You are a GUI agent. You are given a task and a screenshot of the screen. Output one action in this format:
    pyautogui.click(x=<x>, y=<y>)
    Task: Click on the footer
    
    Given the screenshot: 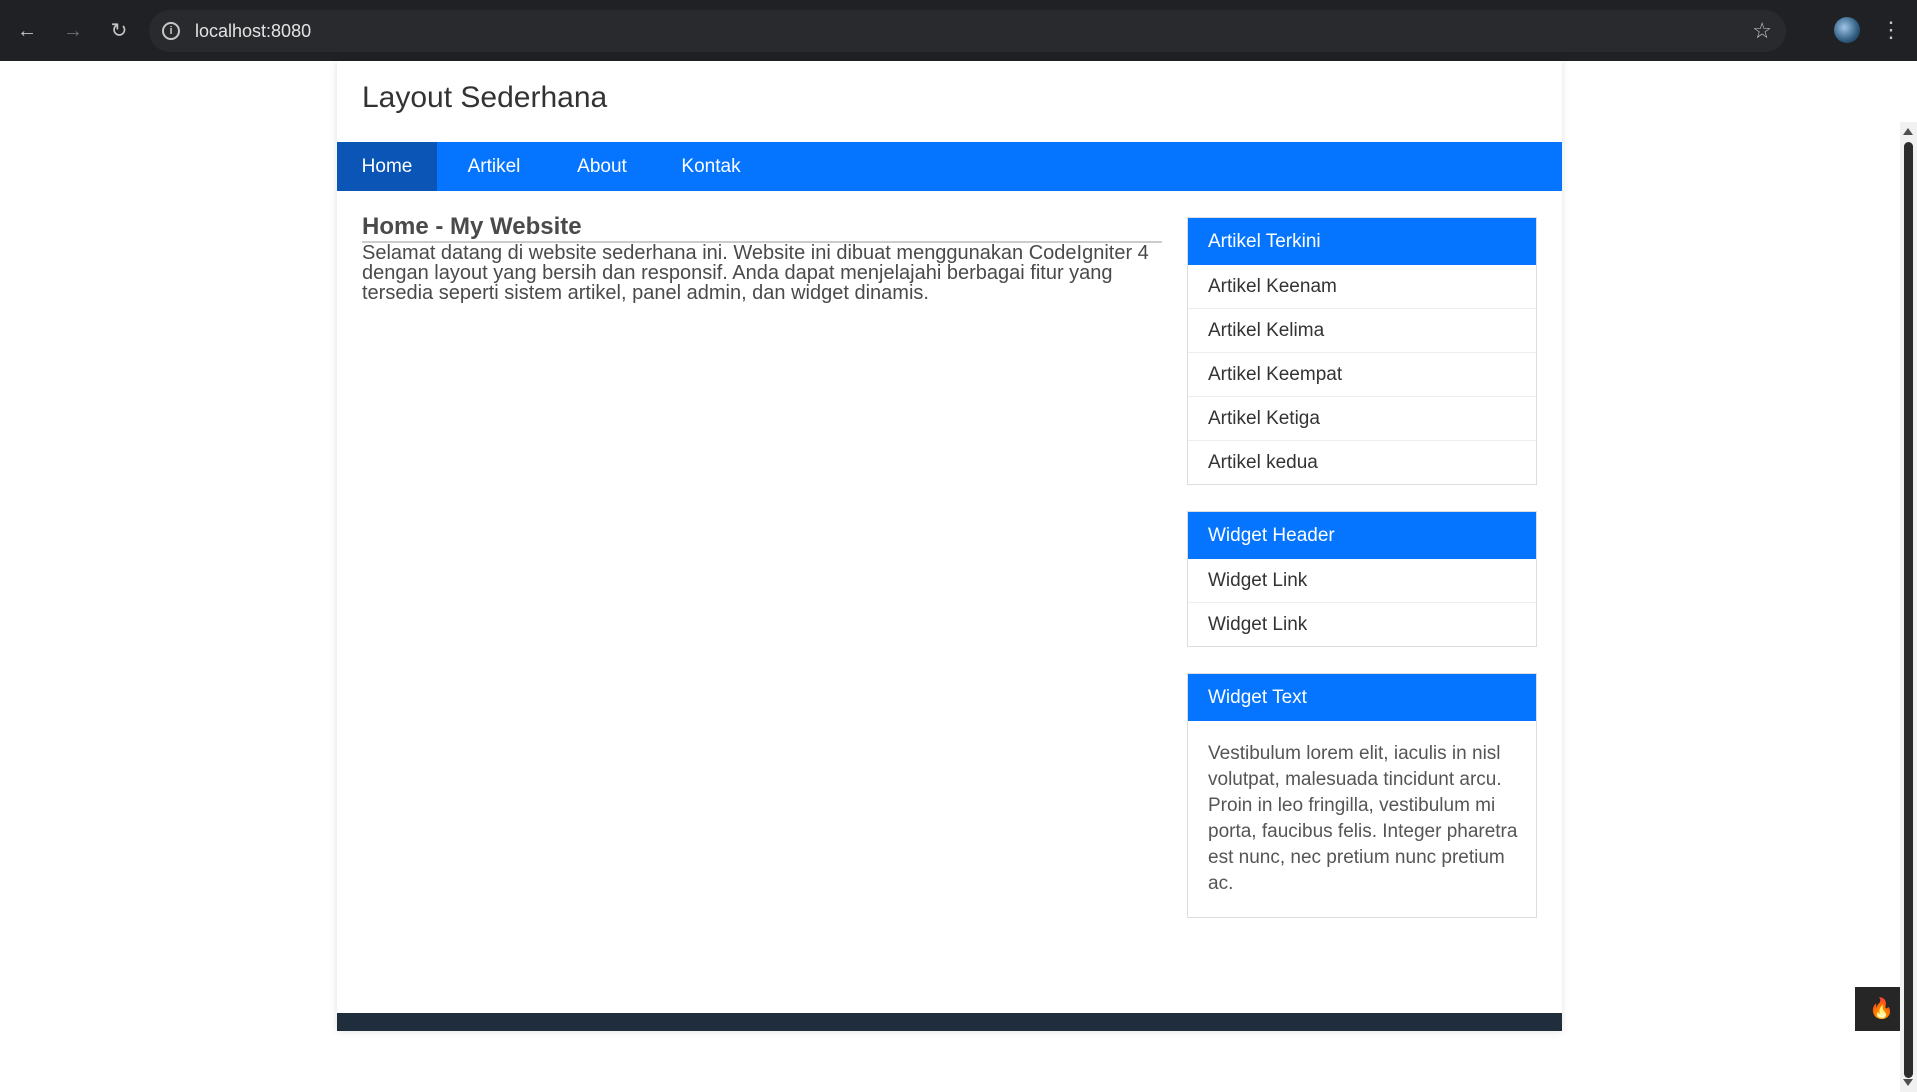 What is the action you would take?
    pyautogui.click(x=949, y=1022)
    